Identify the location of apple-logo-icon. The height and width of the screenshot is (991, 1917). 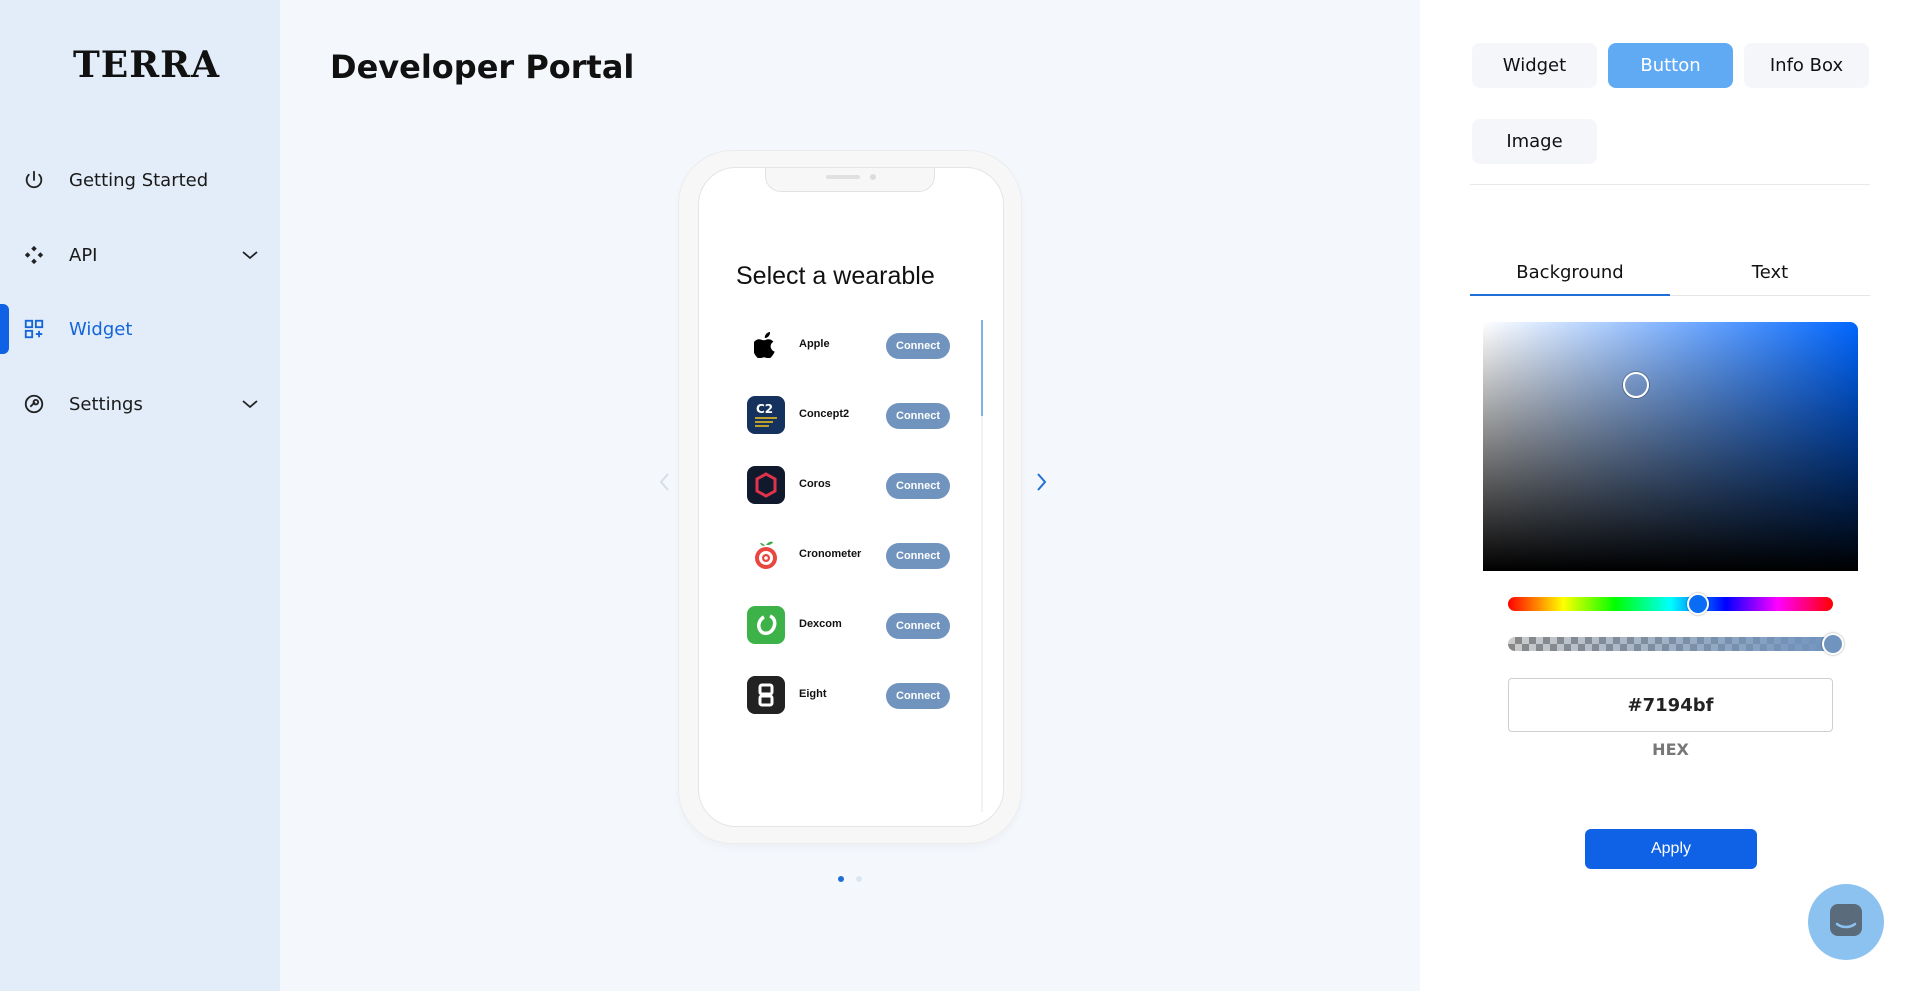
(766, 345).